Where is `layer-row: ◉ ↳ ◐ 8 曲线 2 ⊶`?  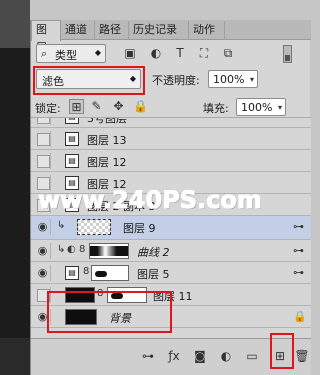
layer-row: ◉ ↳ ◐ 8 曲线 2 ⊶ is located at coordinates (171, 251).